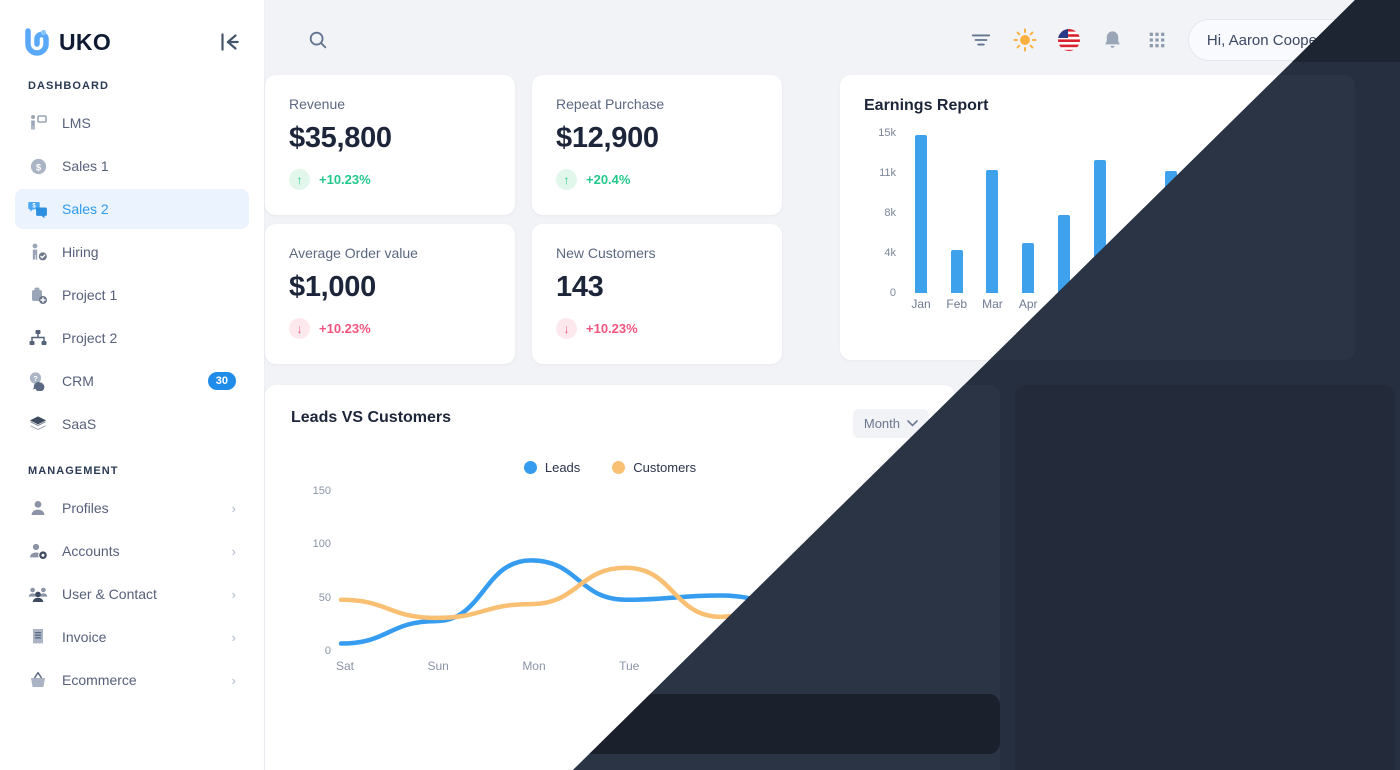  Describe the element at coordinates (132, 551) in the screenshot. I see `sidebar-item-accounts: Accounts ›` at that location.